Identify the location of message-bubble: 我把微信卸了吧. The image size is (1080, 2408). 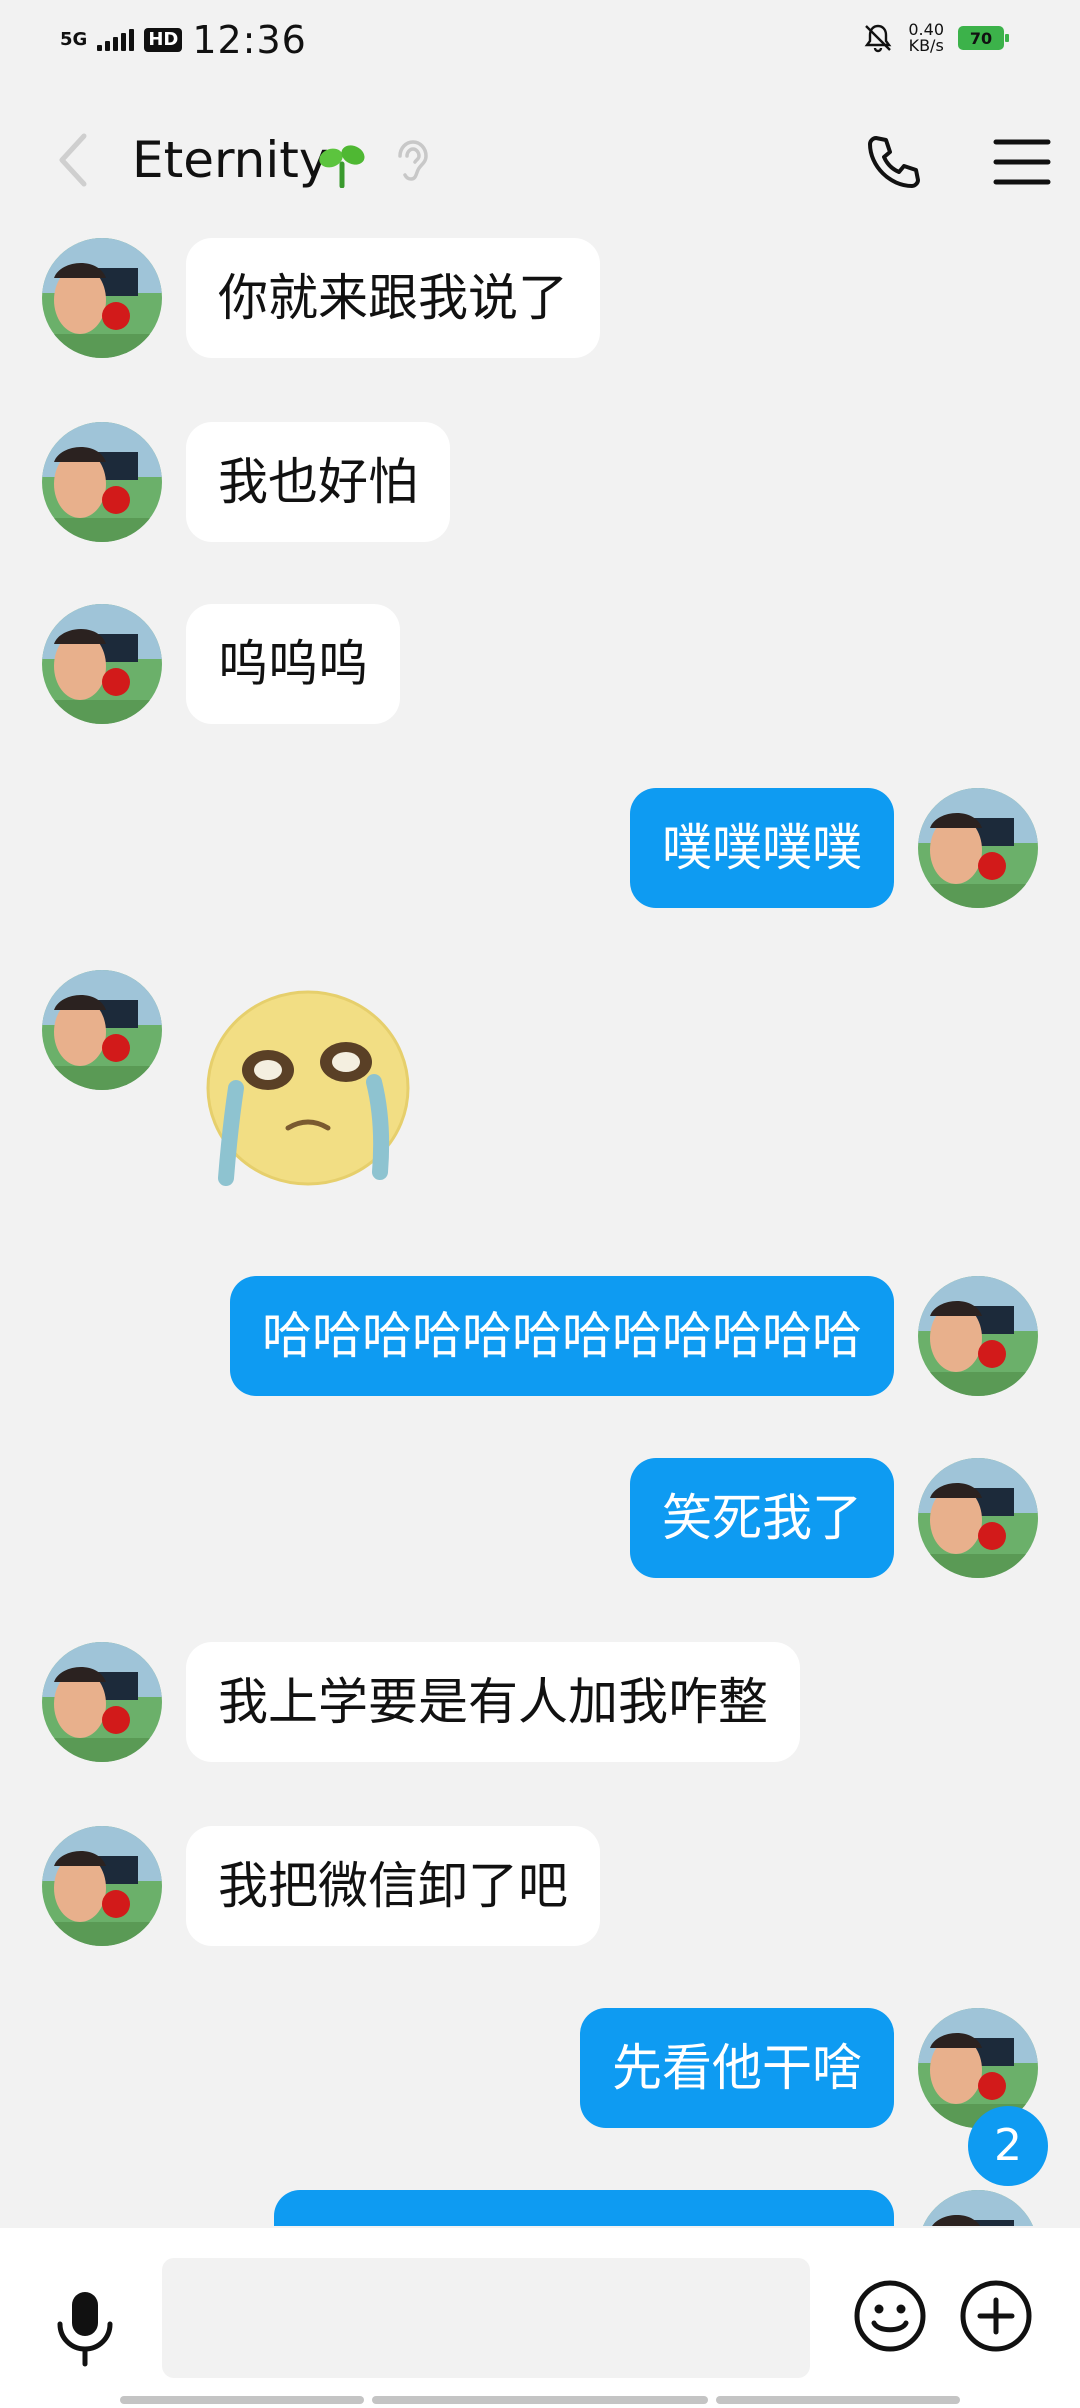
(393, 1886).